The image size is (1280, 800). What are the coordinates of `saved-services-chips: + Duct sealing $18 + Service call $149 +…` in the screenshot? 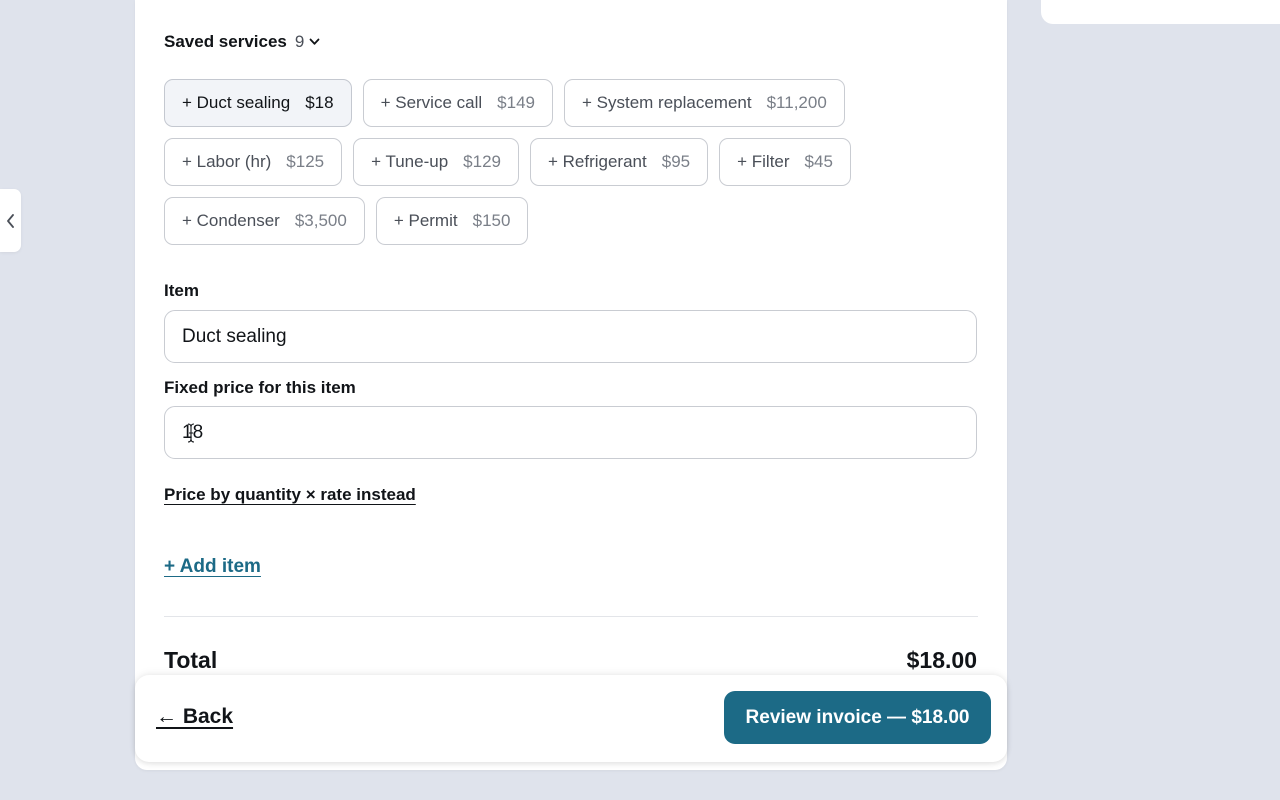 It's located at (574, 162).